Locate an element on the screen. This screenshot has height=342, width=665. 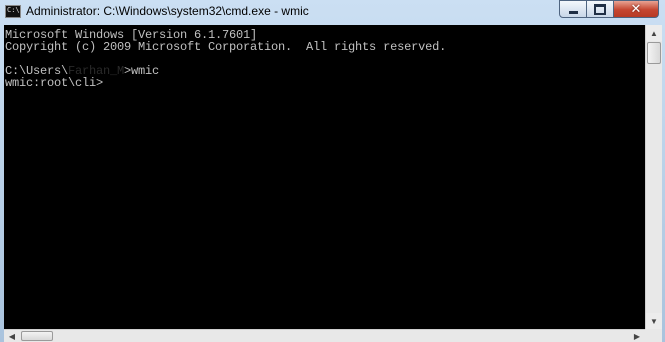
scroll-up-arrow-icon: ▲ is located at coordinates (654, 33).